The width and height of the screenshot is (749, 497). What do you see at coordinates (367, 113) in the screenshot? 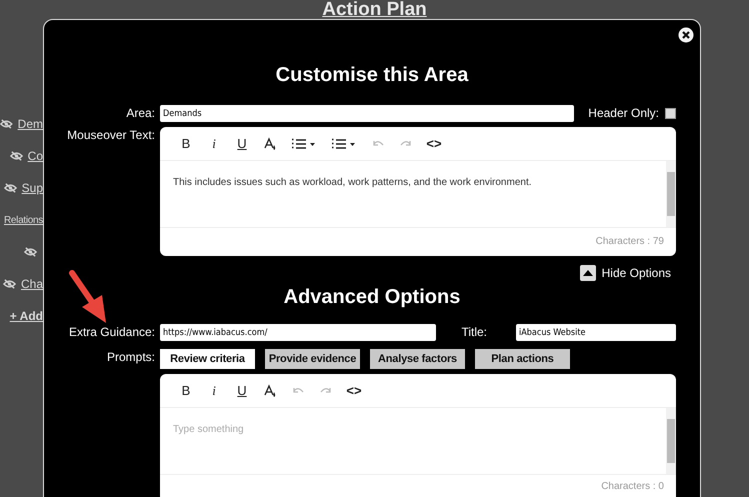
I see `input-field: Demands` at bounding box center [367, 113].